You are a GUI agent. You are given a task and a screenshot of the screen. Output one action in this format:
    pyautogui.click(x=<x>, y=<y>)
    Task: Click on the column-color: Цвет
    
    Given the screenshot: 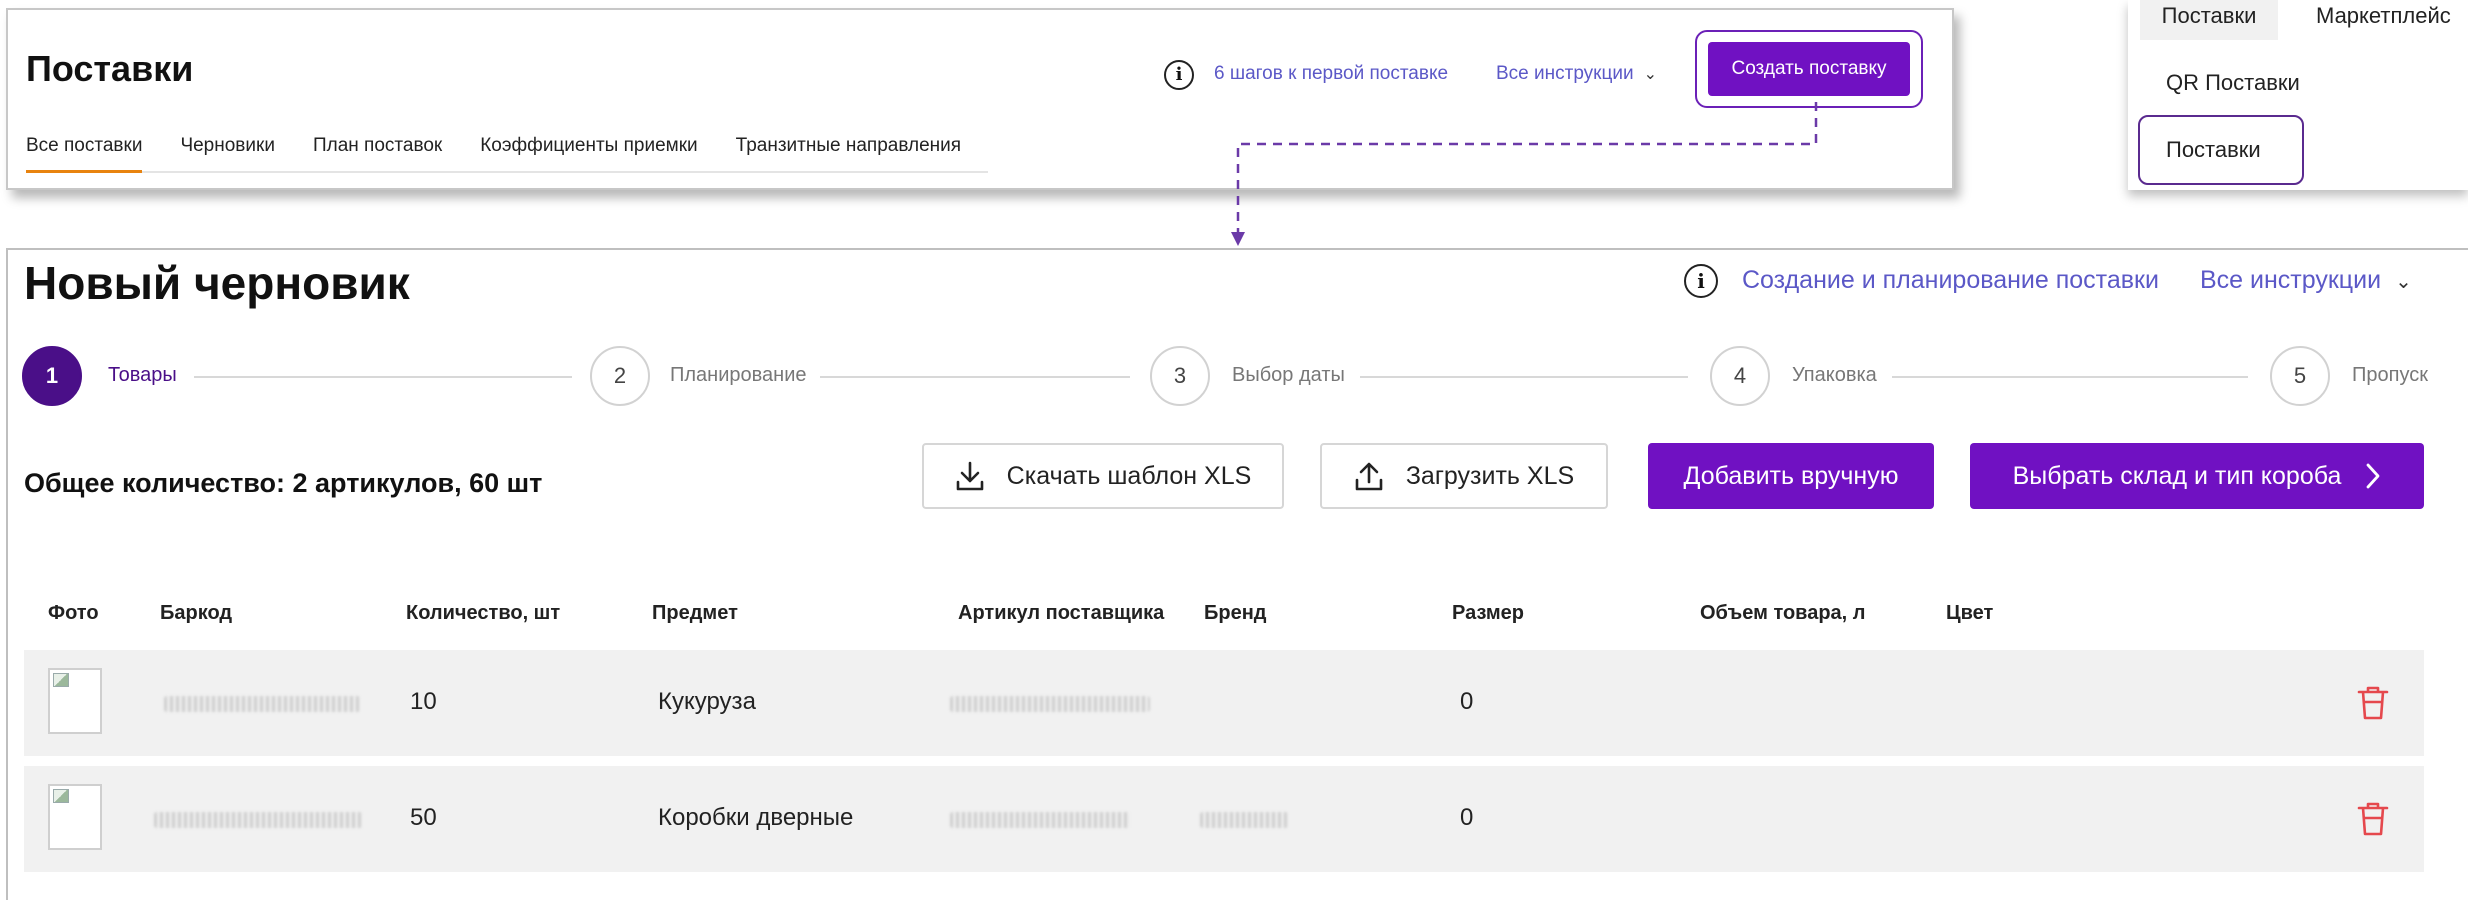 What is the action you would take?
    pyautogui.click(x=1970, y=613)
    